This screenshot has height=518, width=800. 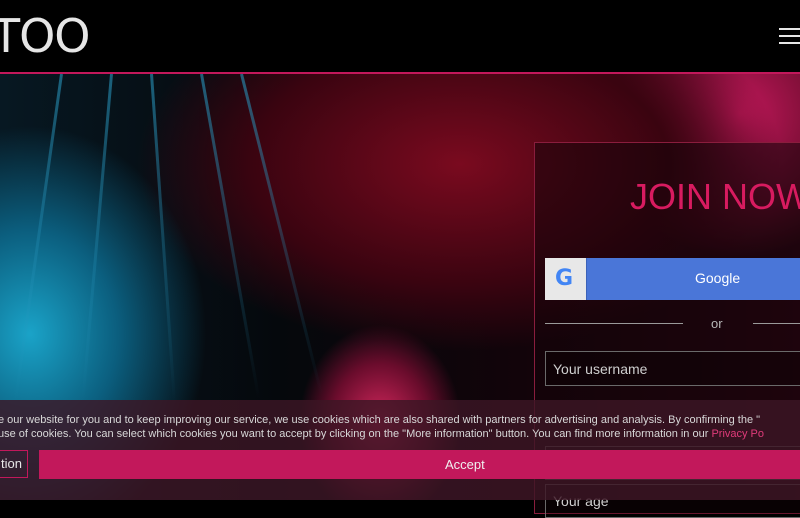 What do you see at coordinates (718, 278) in the screenshot?
I see `google-button-label: Google` at bounding box center [718, 278].